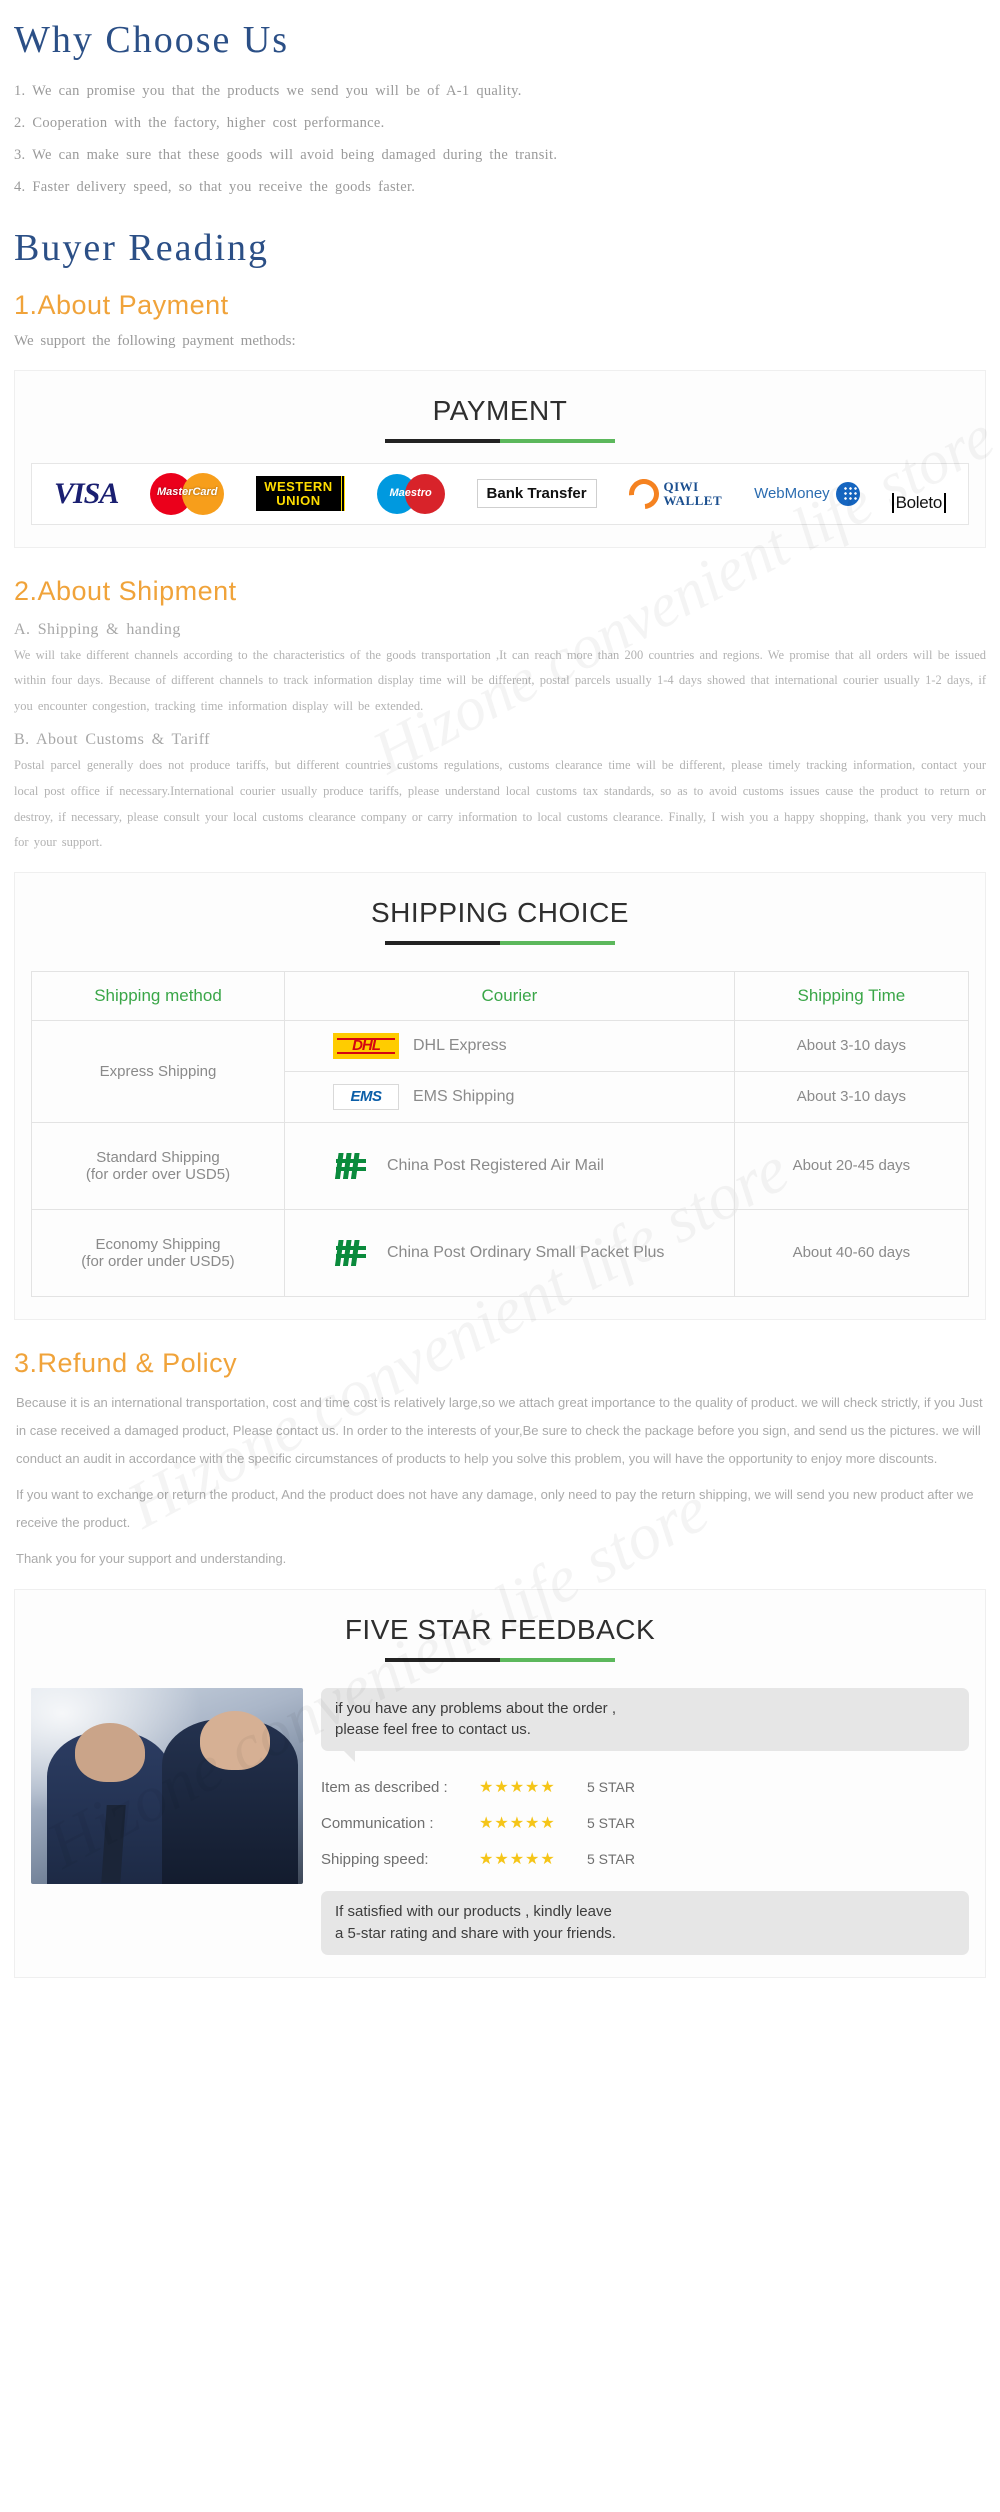 The image size is (1000, 2512). Describe the element at coordinates (672, 493) in the screenshot. I see `qiwi-wallet-logo: QIWI WALLET` at that location.